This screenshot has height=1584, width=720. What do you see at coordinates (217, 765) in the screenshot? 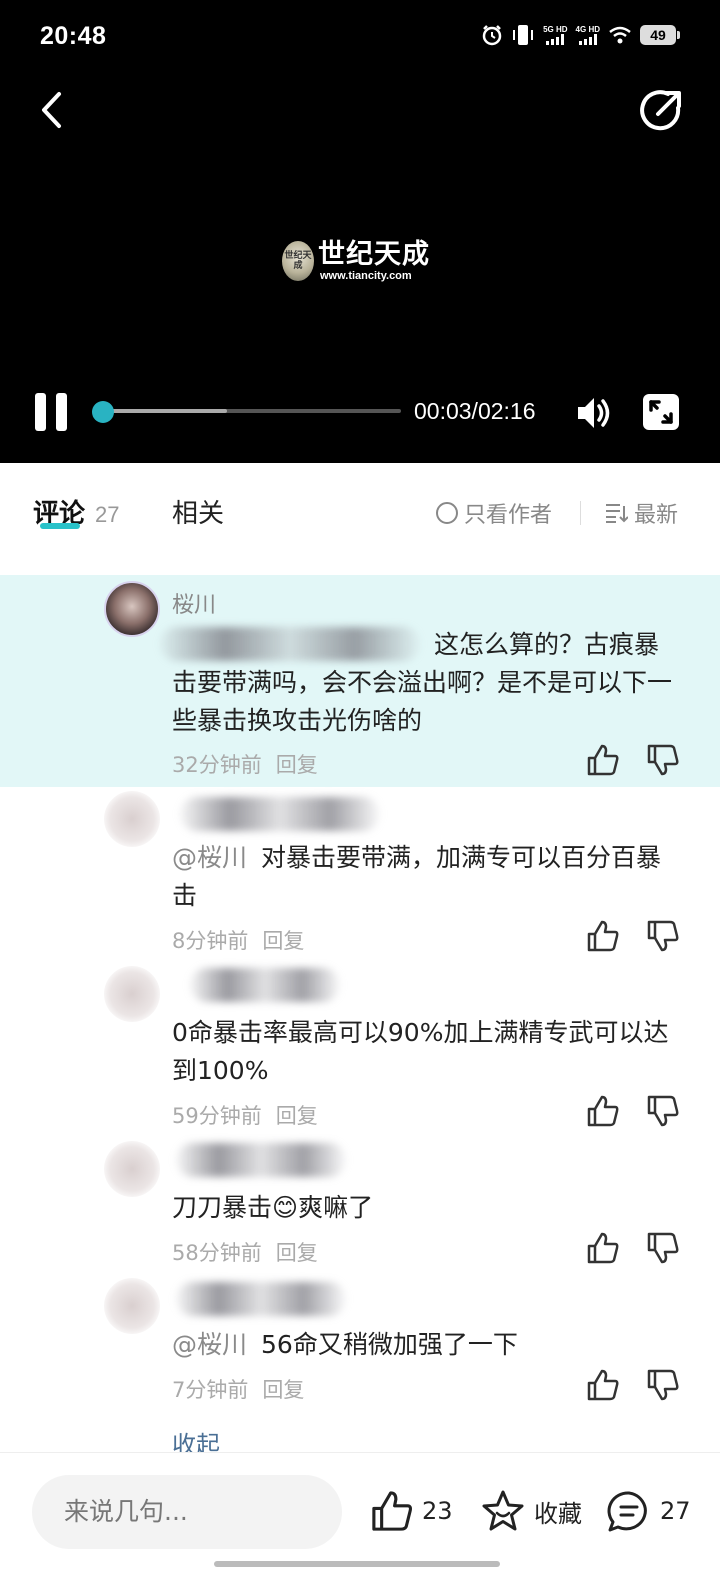
I see `comment-time: 32分钟前` at bounding box center [217, 765].